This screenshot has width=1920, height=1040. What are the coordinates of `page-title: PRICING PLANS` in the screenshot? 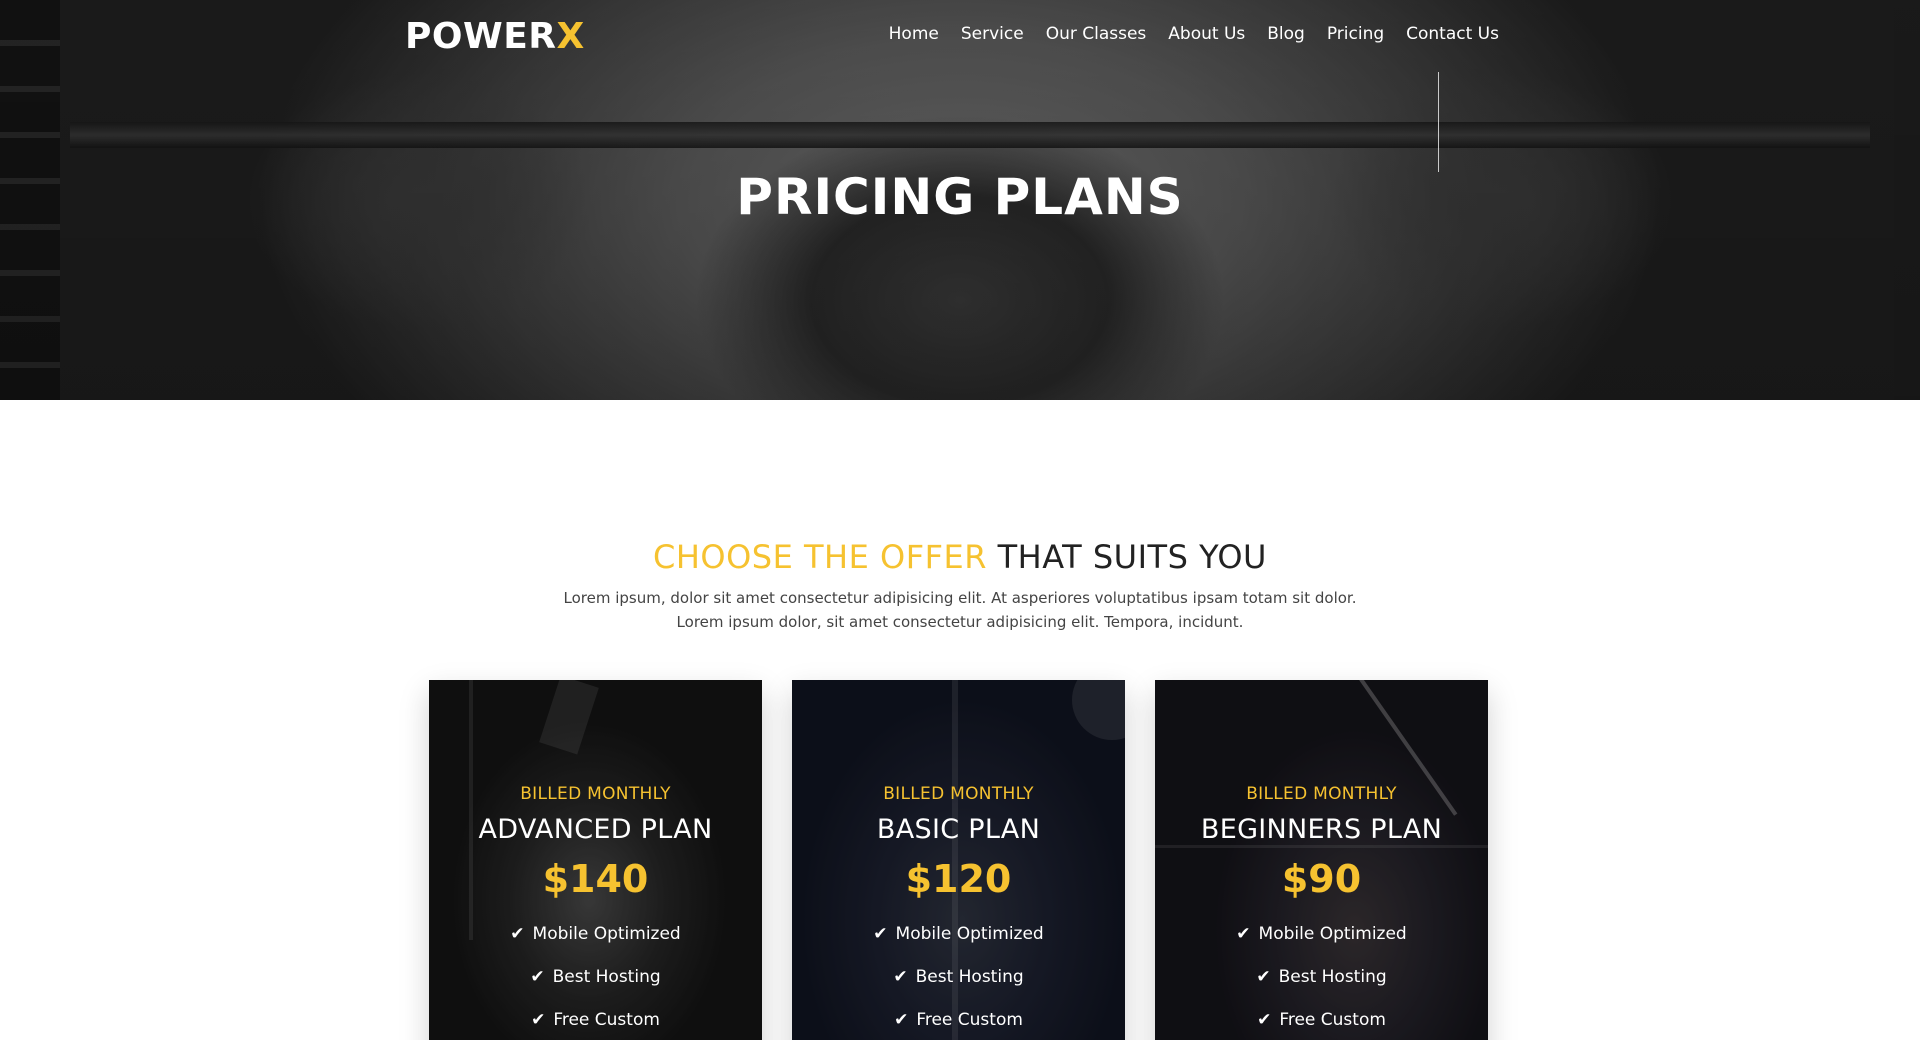 It's located at (960, 197).